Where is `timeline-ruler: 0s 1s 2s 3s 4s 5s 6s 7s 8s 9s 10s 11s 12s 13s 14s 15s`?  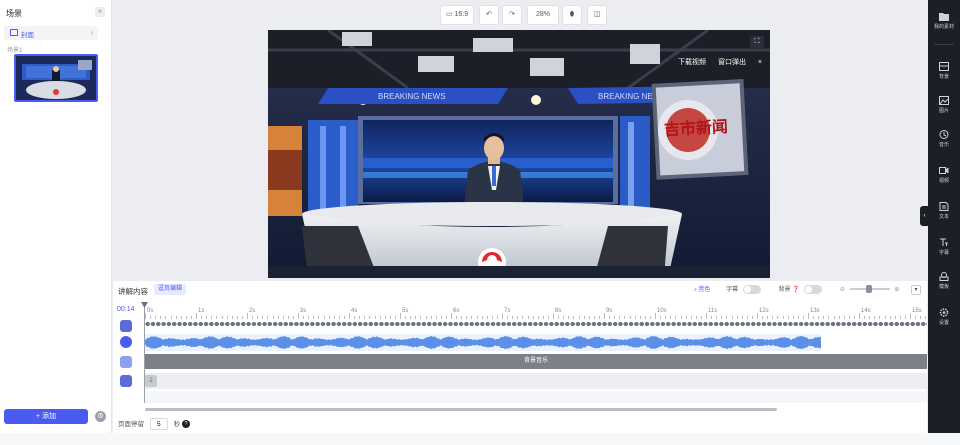
timeline-ruler: 0s 1s 2s 3s 4s 5s 6s 7s 8s 9s 10s 11s 12s 13s 14s 15s is located at coordinates (536, 312).